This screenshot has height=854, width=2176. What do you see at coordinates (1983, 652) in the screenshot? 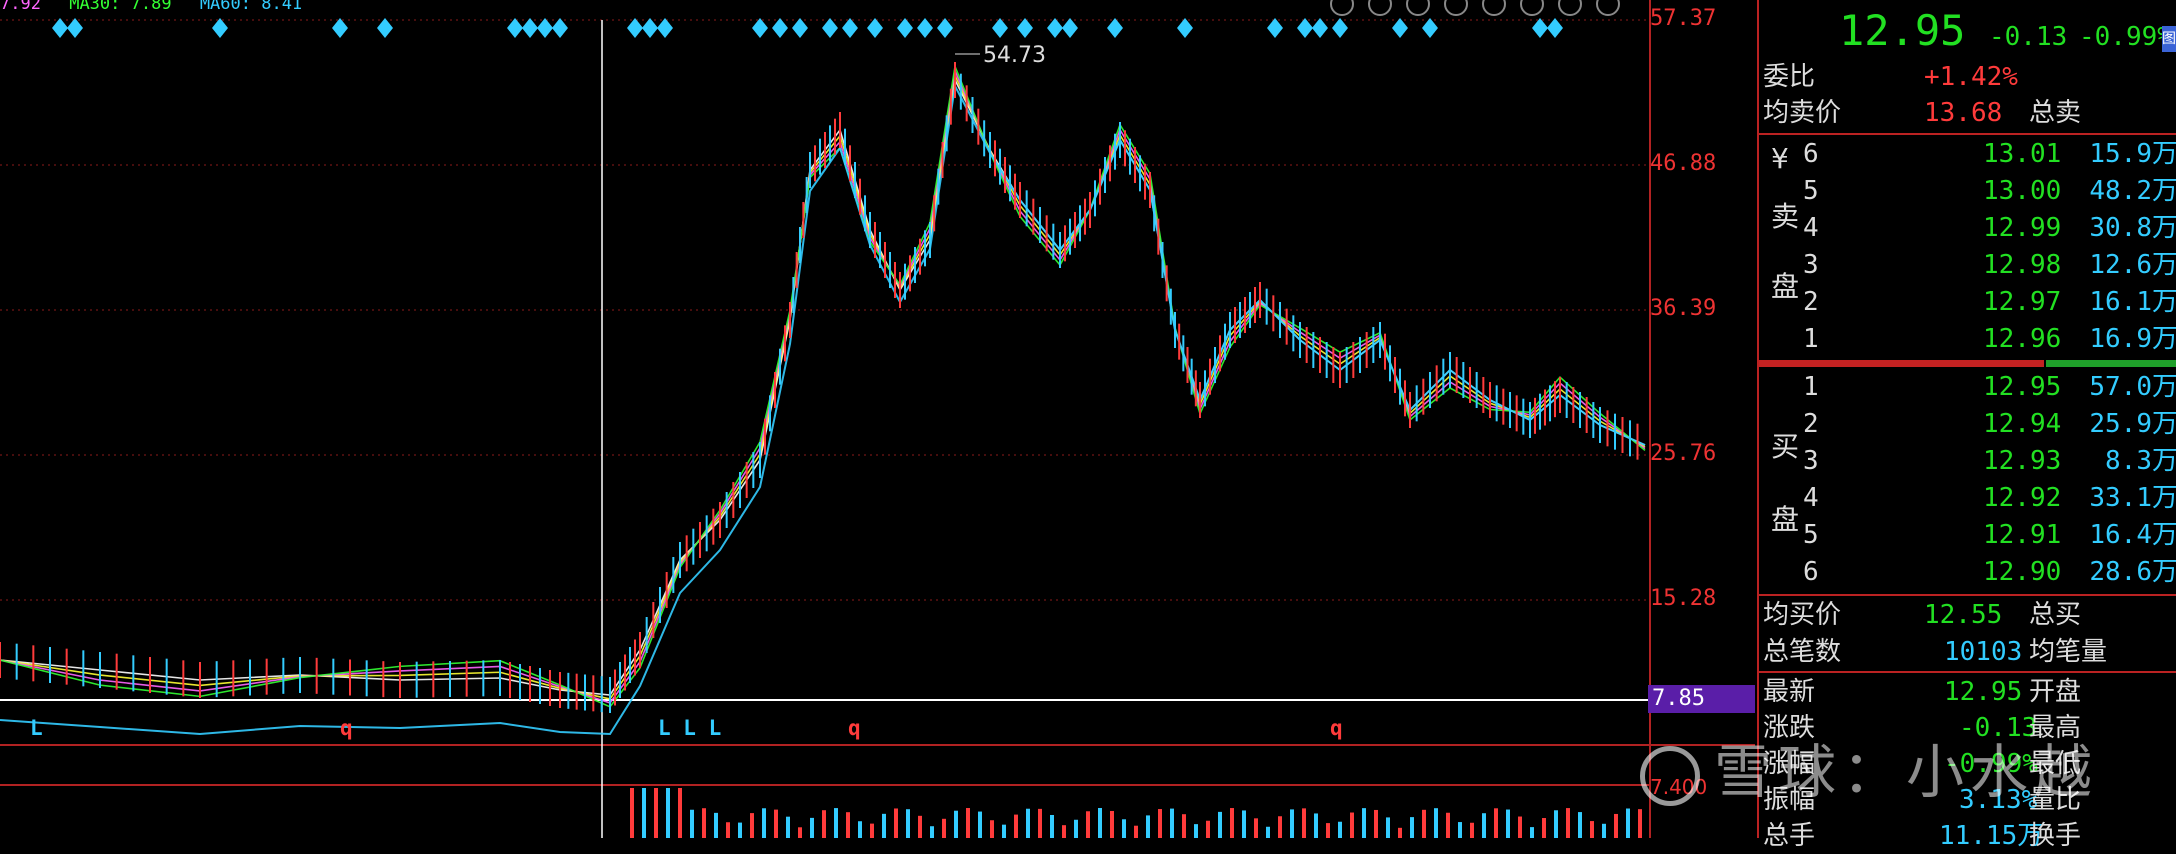
I see `trades-value: 10103` at bounding box center [1983, 652].